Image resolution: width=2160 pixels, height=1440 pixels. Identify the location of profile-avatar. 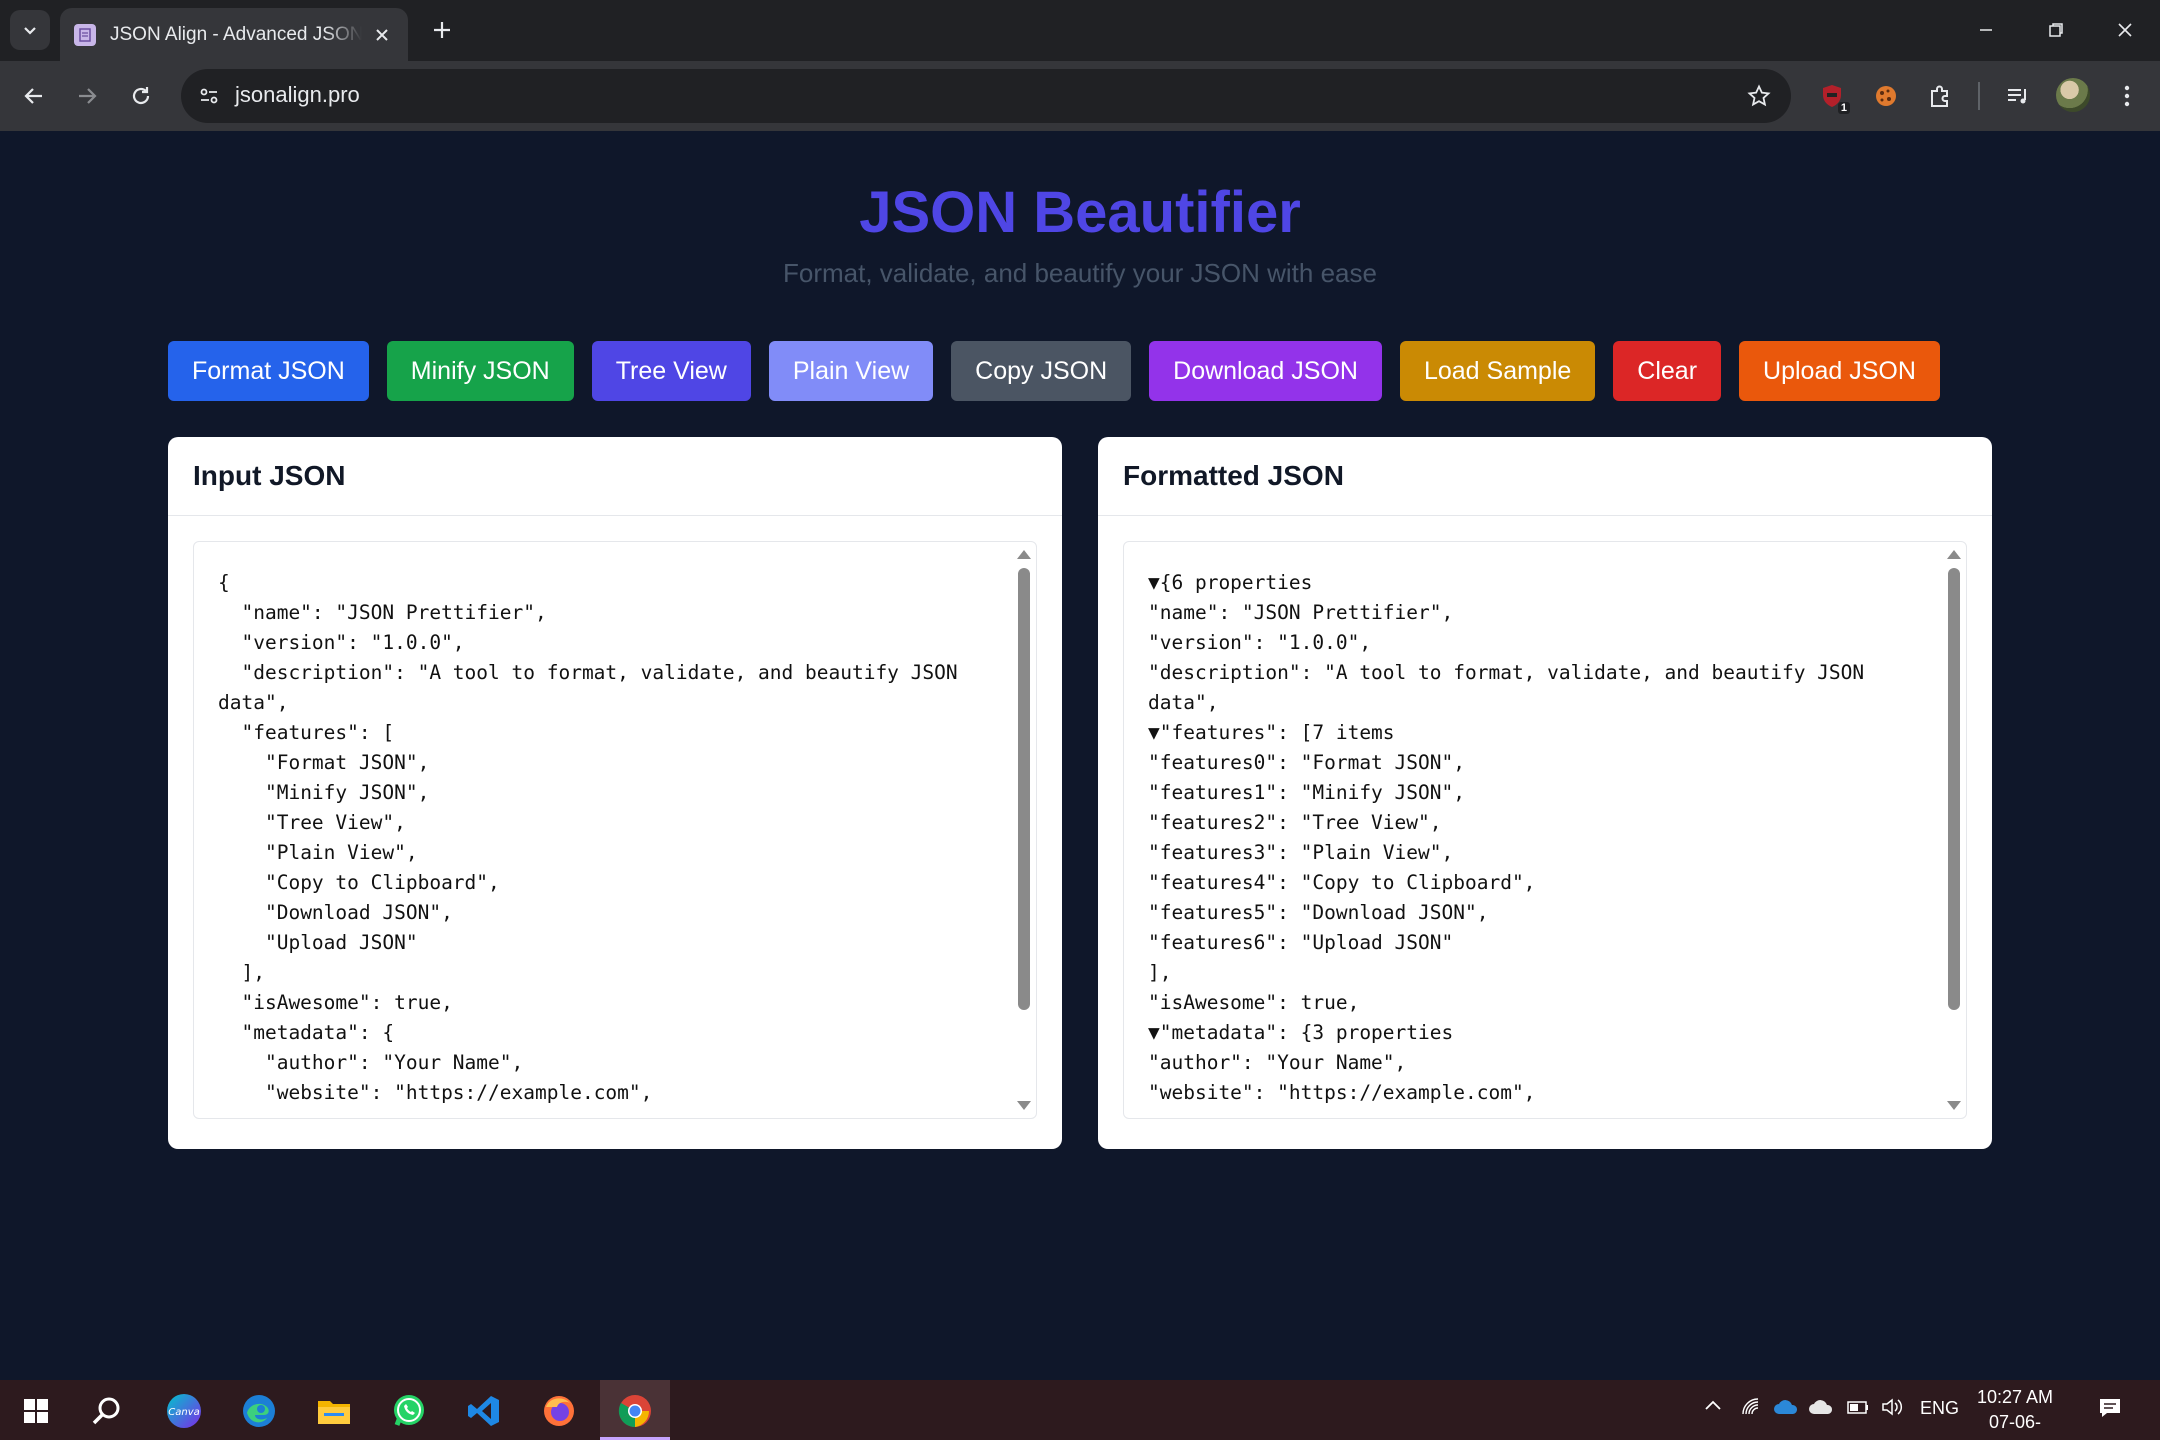
(2073, 95).